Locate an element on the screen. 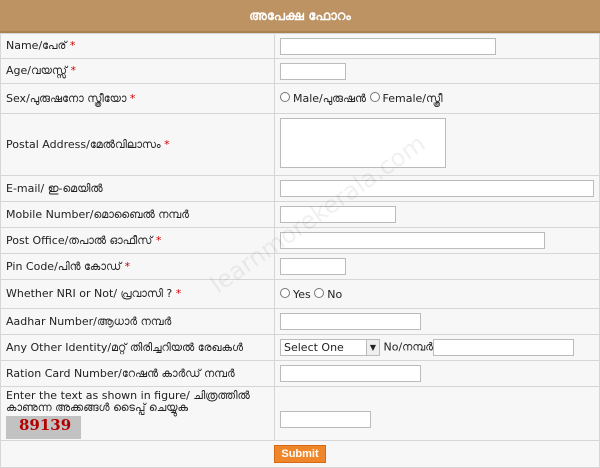  age-input is located at coordinates (313, 71).